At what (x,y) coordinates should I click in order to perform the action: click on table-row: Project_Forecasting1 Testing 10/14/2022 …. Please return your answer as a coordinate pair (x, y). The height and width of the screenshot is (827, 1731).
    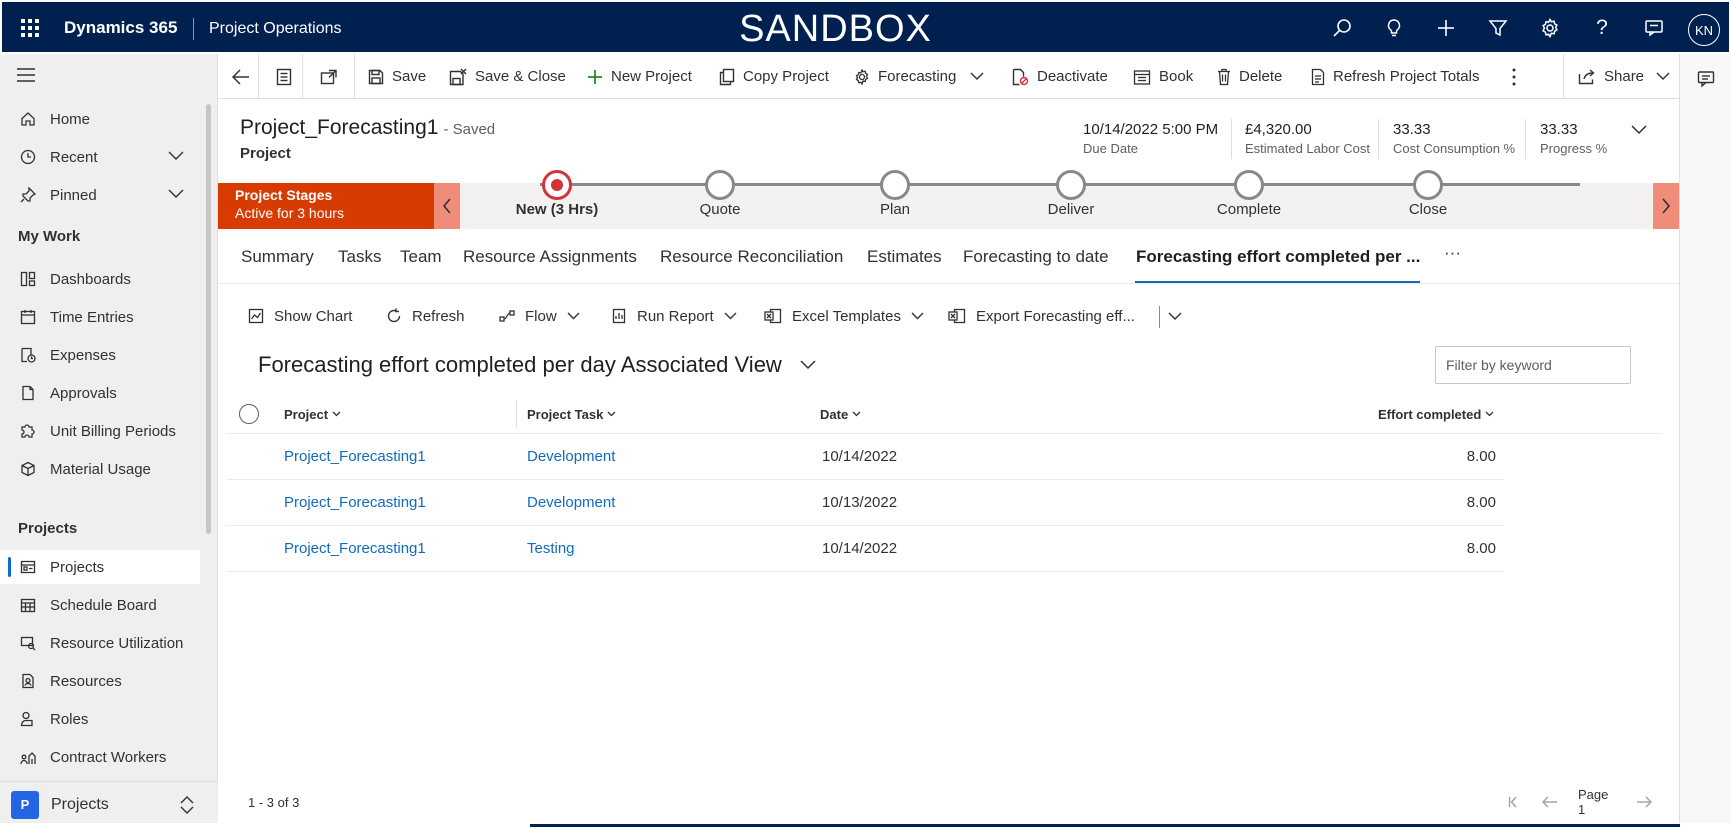
    Looking at the image, I should click on (865, 549).